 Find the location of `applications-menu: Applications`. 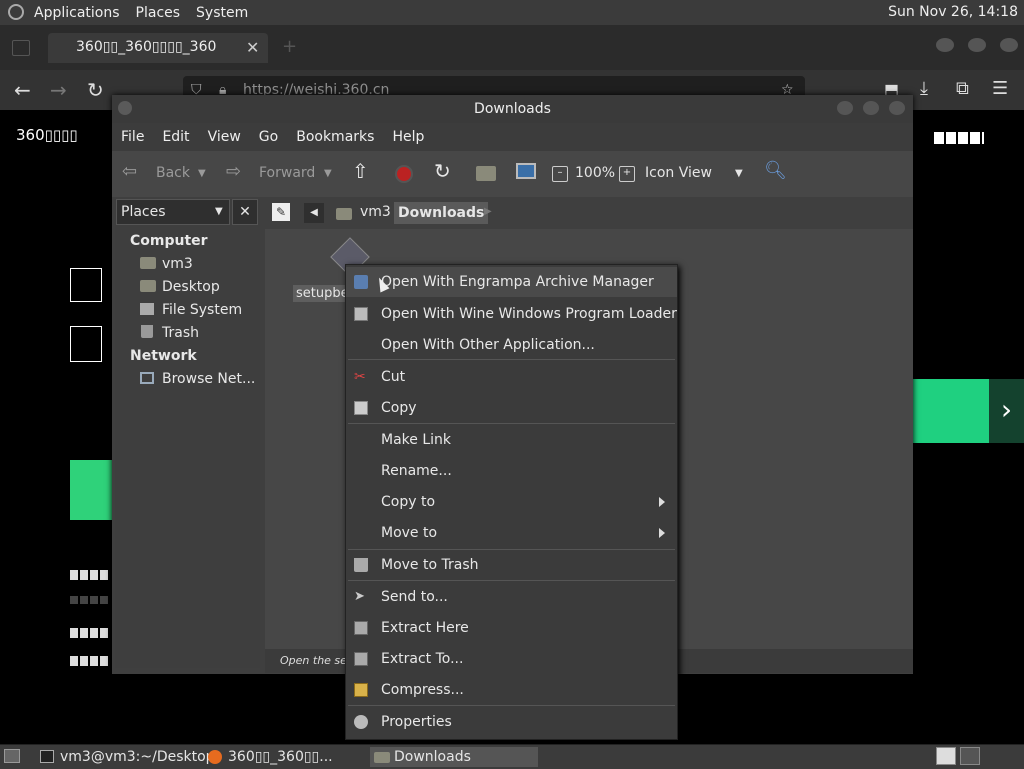

applications-menu: Applications is located at coordinates (77, 13).